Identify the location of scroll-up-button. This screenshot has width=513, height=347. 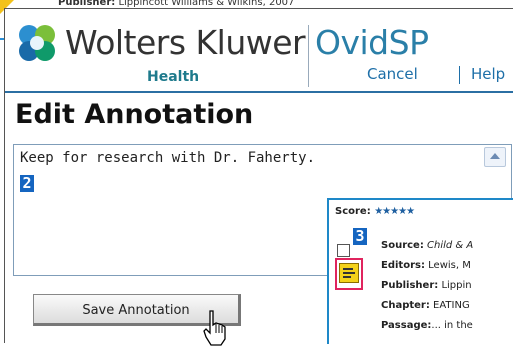
(495, 157).